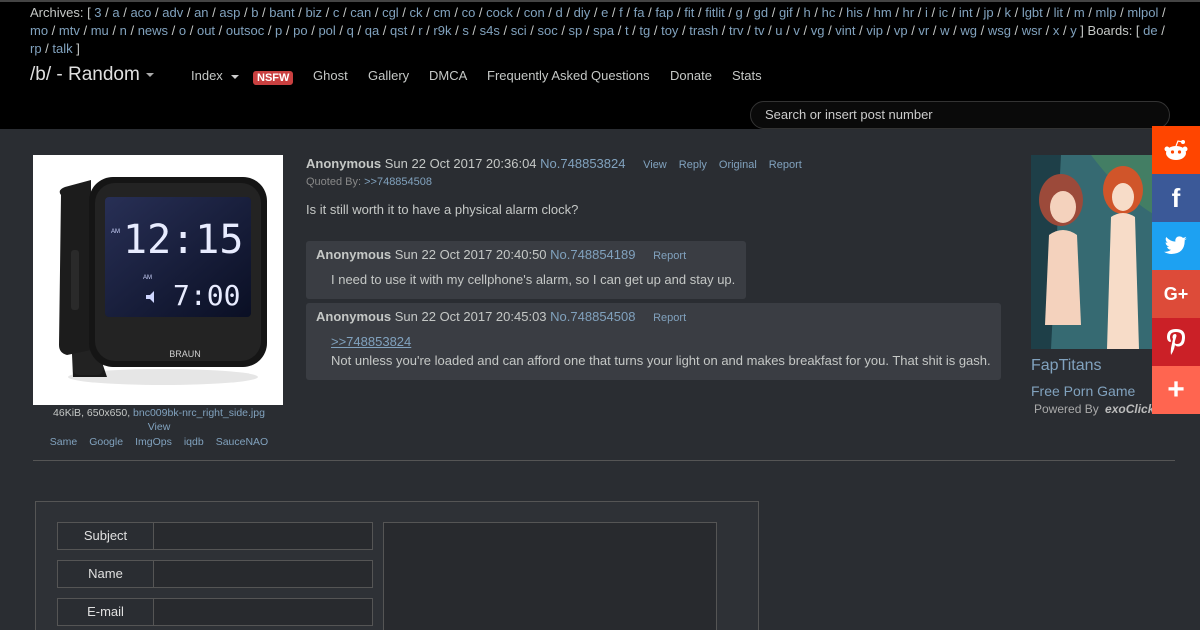 The width and height of the screenshot is (1200, 630). What do you see at coordinates (372, 30) in the screenshot?
I see `board-link: qa` at bounding box center [372, 30].